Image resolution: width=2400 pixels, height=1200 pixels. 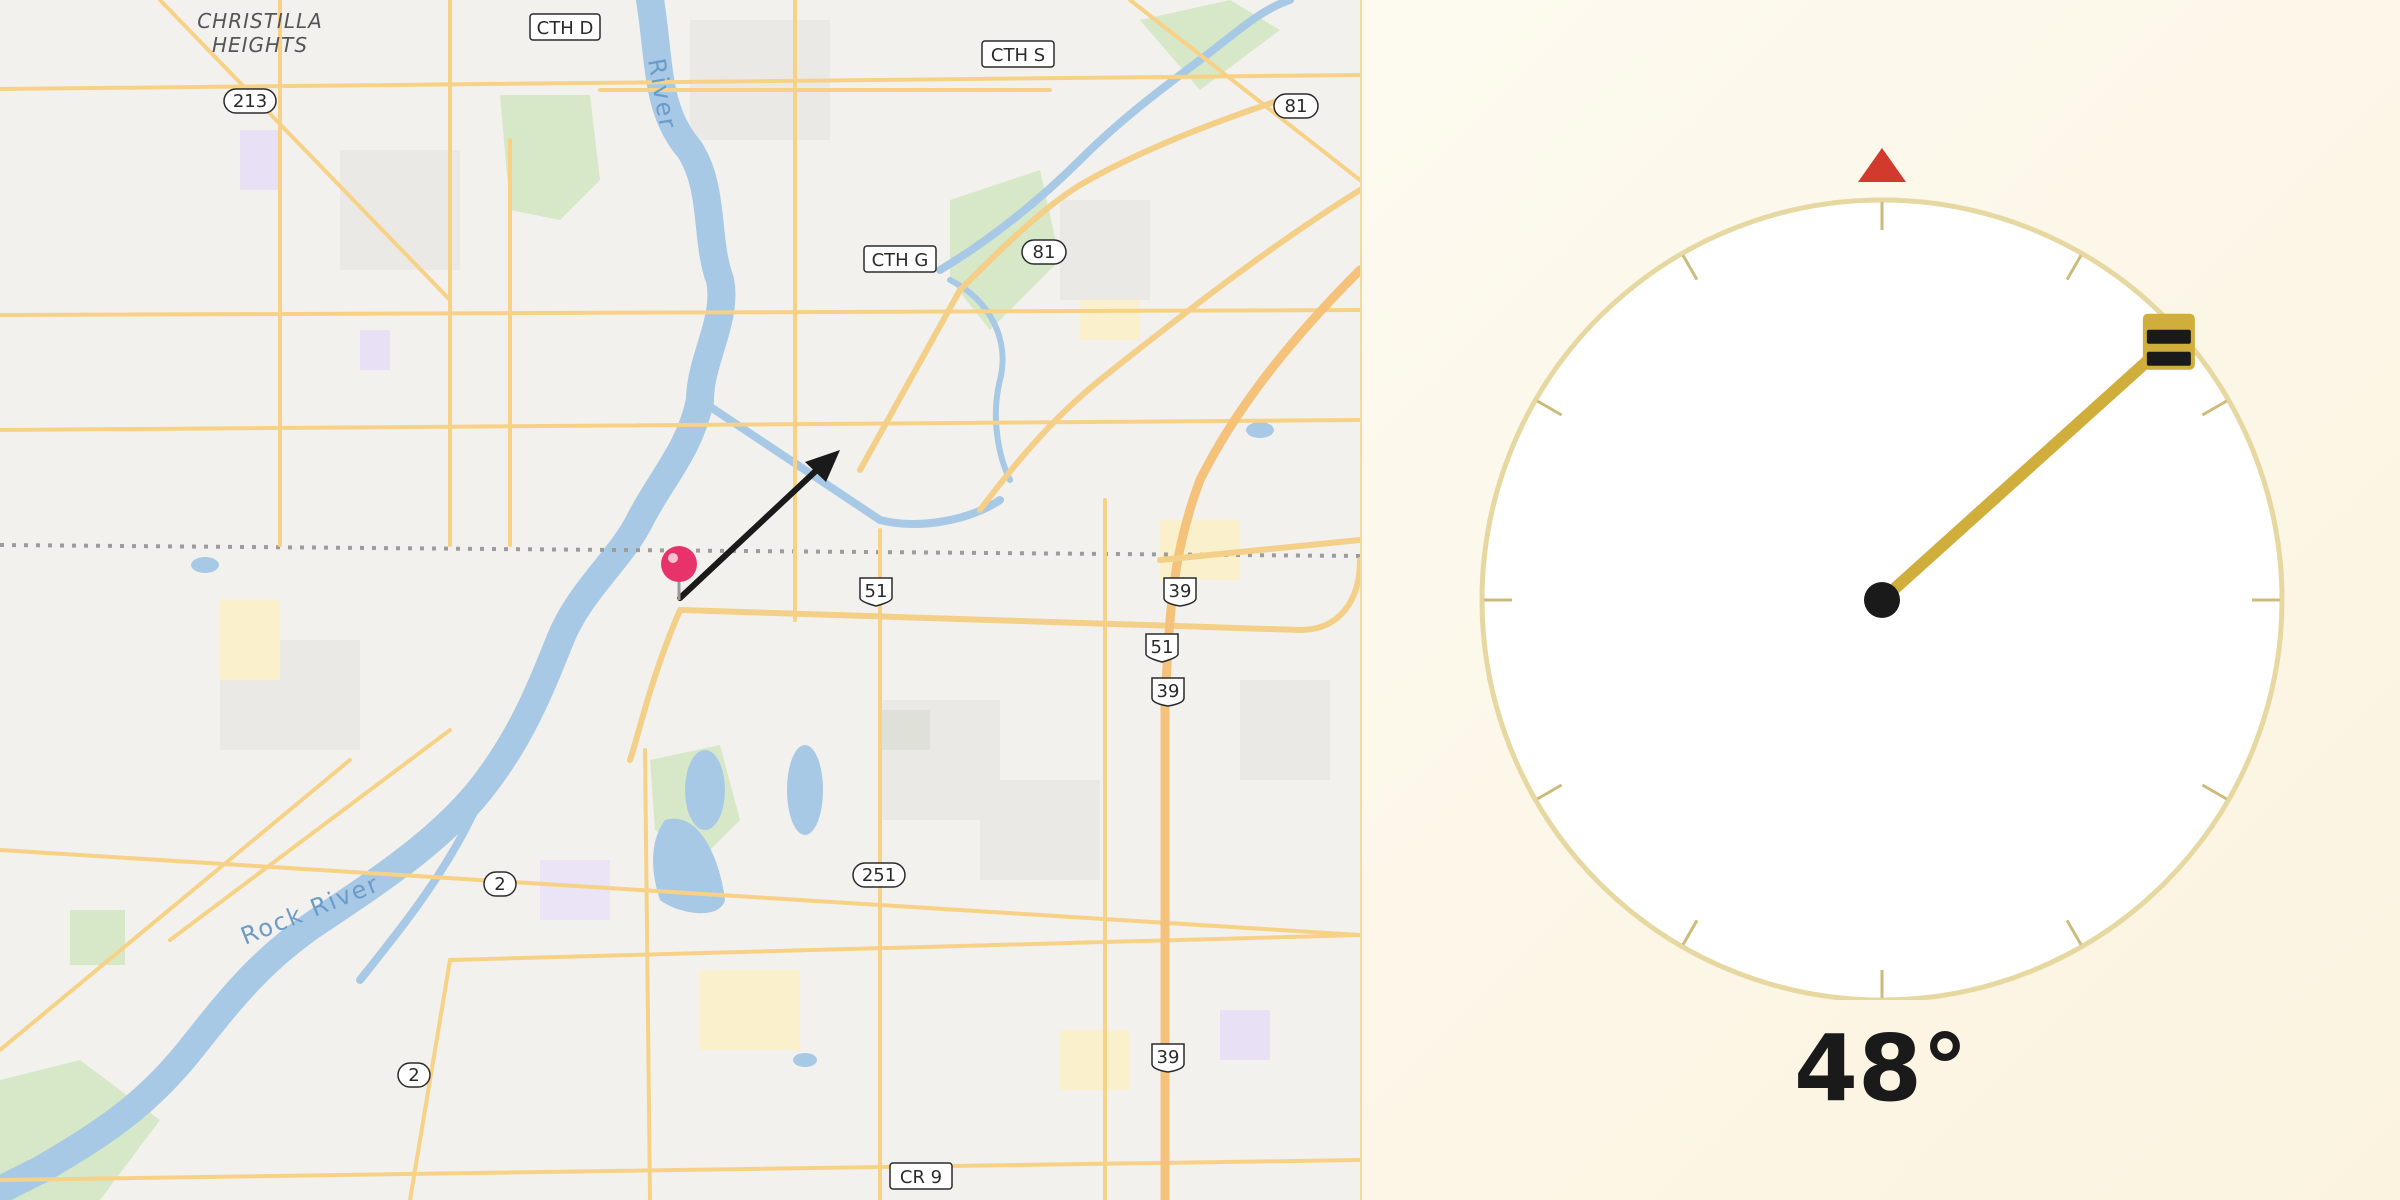 What do you see at coordinates (260, 21) in the screenshot?
I see `place-label: CHRISTILLA` at bounding box center [260, 21].